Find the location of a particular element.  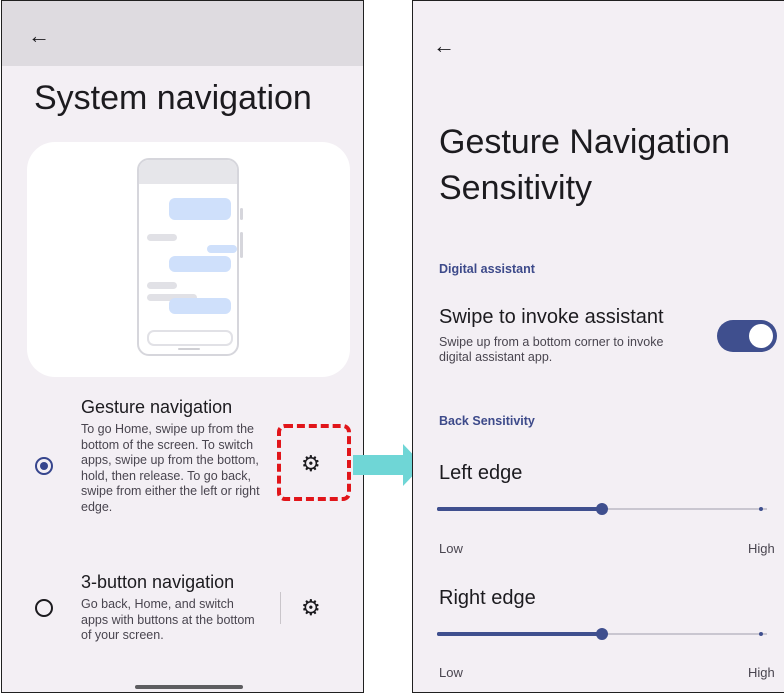

left-edge-label: Left edge is located at coordinates (481, 473).